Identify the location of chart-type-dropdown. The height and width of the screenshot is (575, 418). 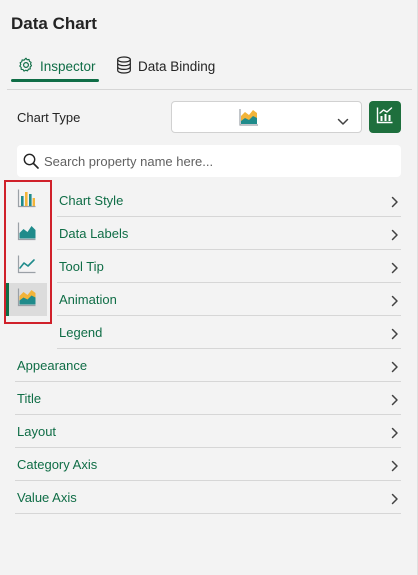
(266, 117).